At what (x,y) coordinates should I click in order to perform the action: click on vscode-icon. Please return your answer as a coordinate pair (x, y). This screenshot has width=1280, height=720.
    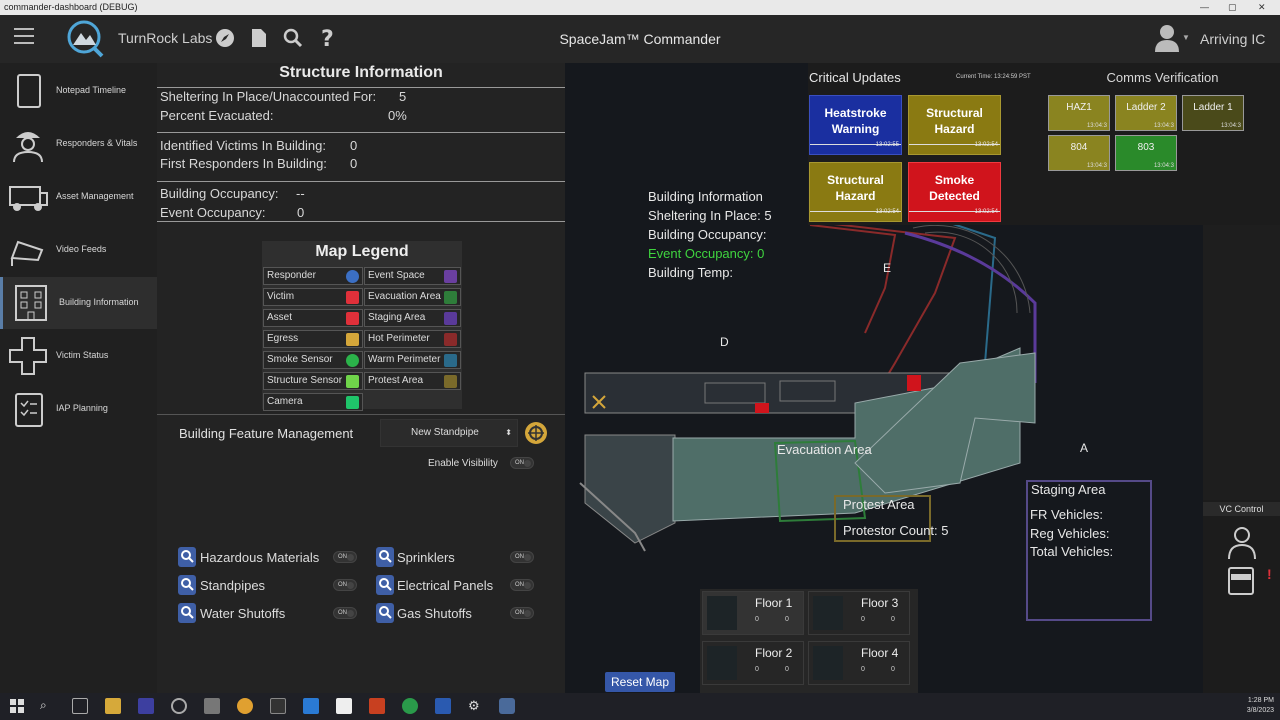
    Looking at the image, I should click on (311, 706).